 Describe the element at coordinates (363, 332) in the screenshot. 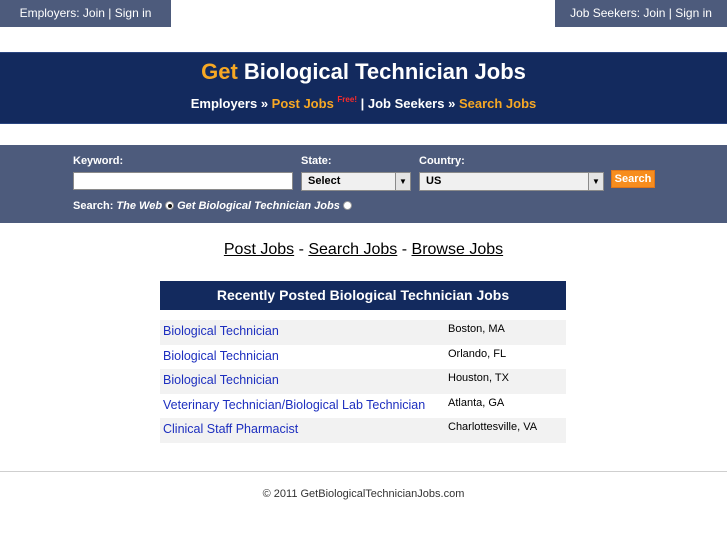

I see `table-row: Biological Technician Boston, MA` at that location.